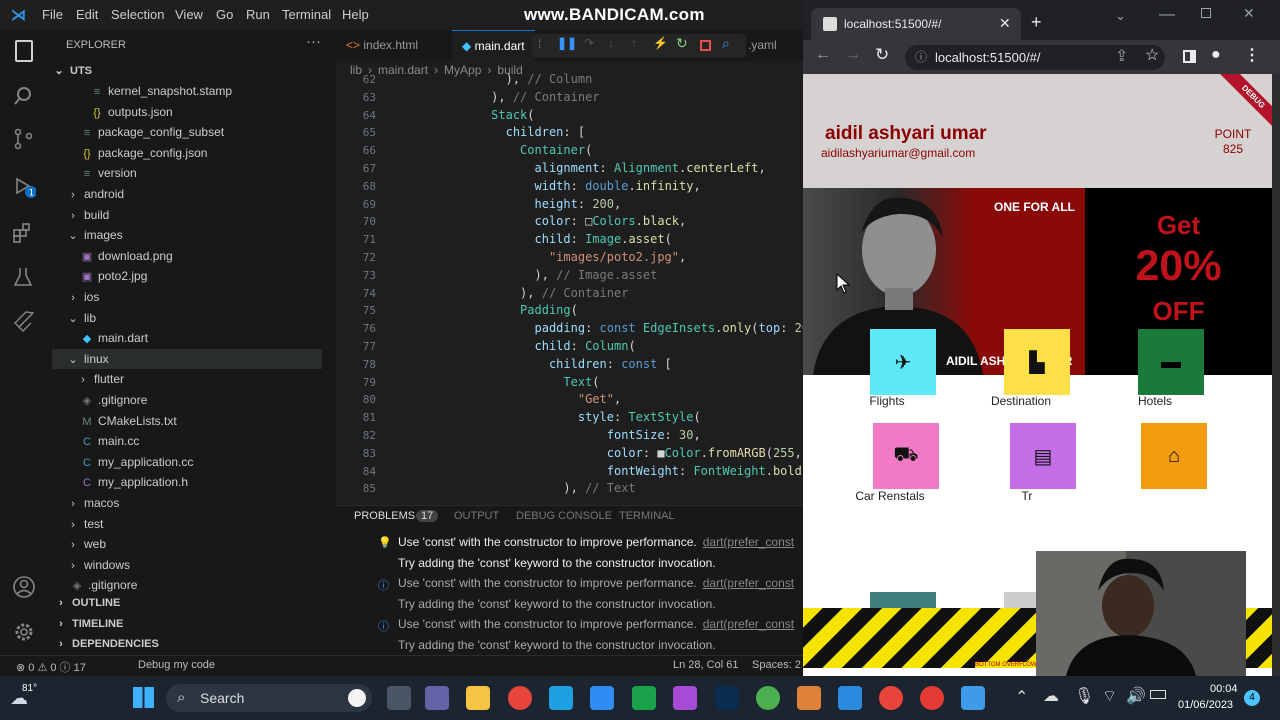  What do you see at coordinates (1216, 55) in the screenshot?
I see `profile-icon: ●` at bounding box center [1216, 55].